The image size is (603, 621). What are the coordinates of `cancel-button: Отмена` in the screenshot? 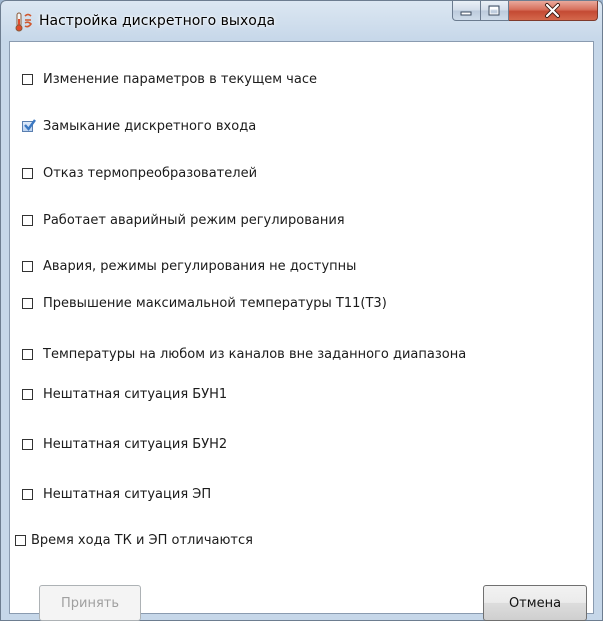 It's located at (535, 603).